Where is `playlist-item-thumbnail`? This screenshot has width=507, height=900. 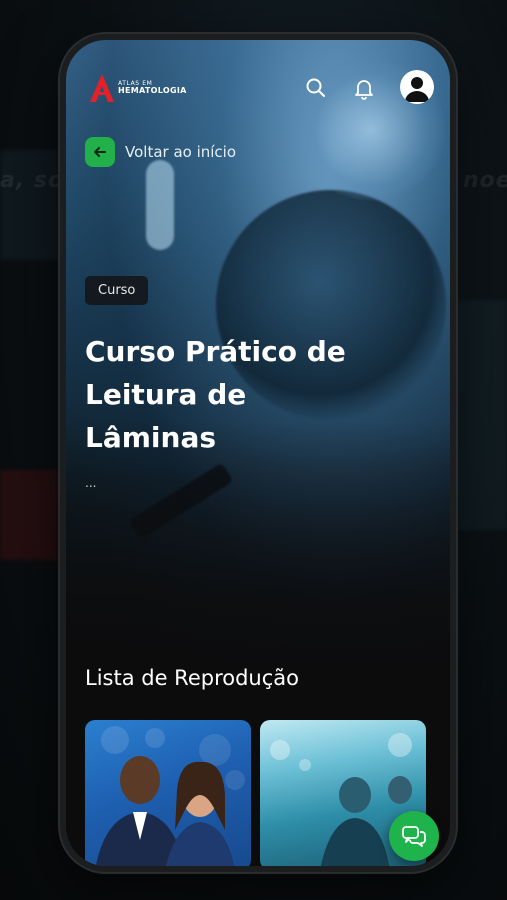 playlist-item-thumbnail is located at coordinates (168, 793).